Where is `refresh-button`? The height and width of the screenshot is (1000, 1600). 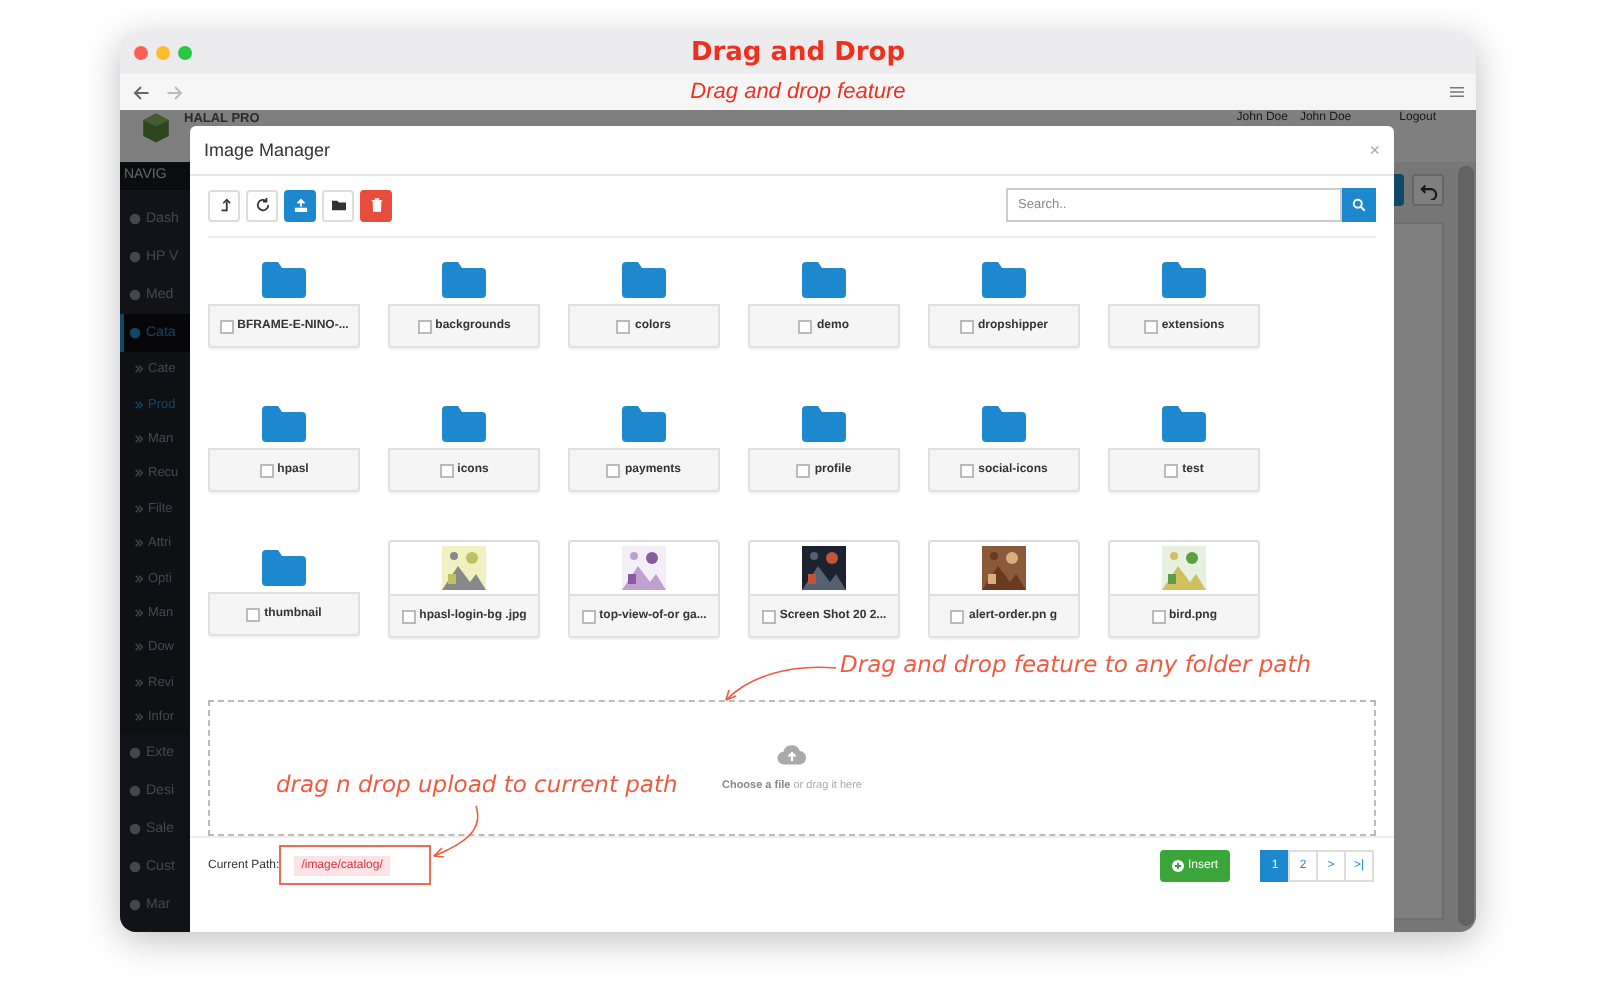
refresh-button is located at coordinates (262, 205).